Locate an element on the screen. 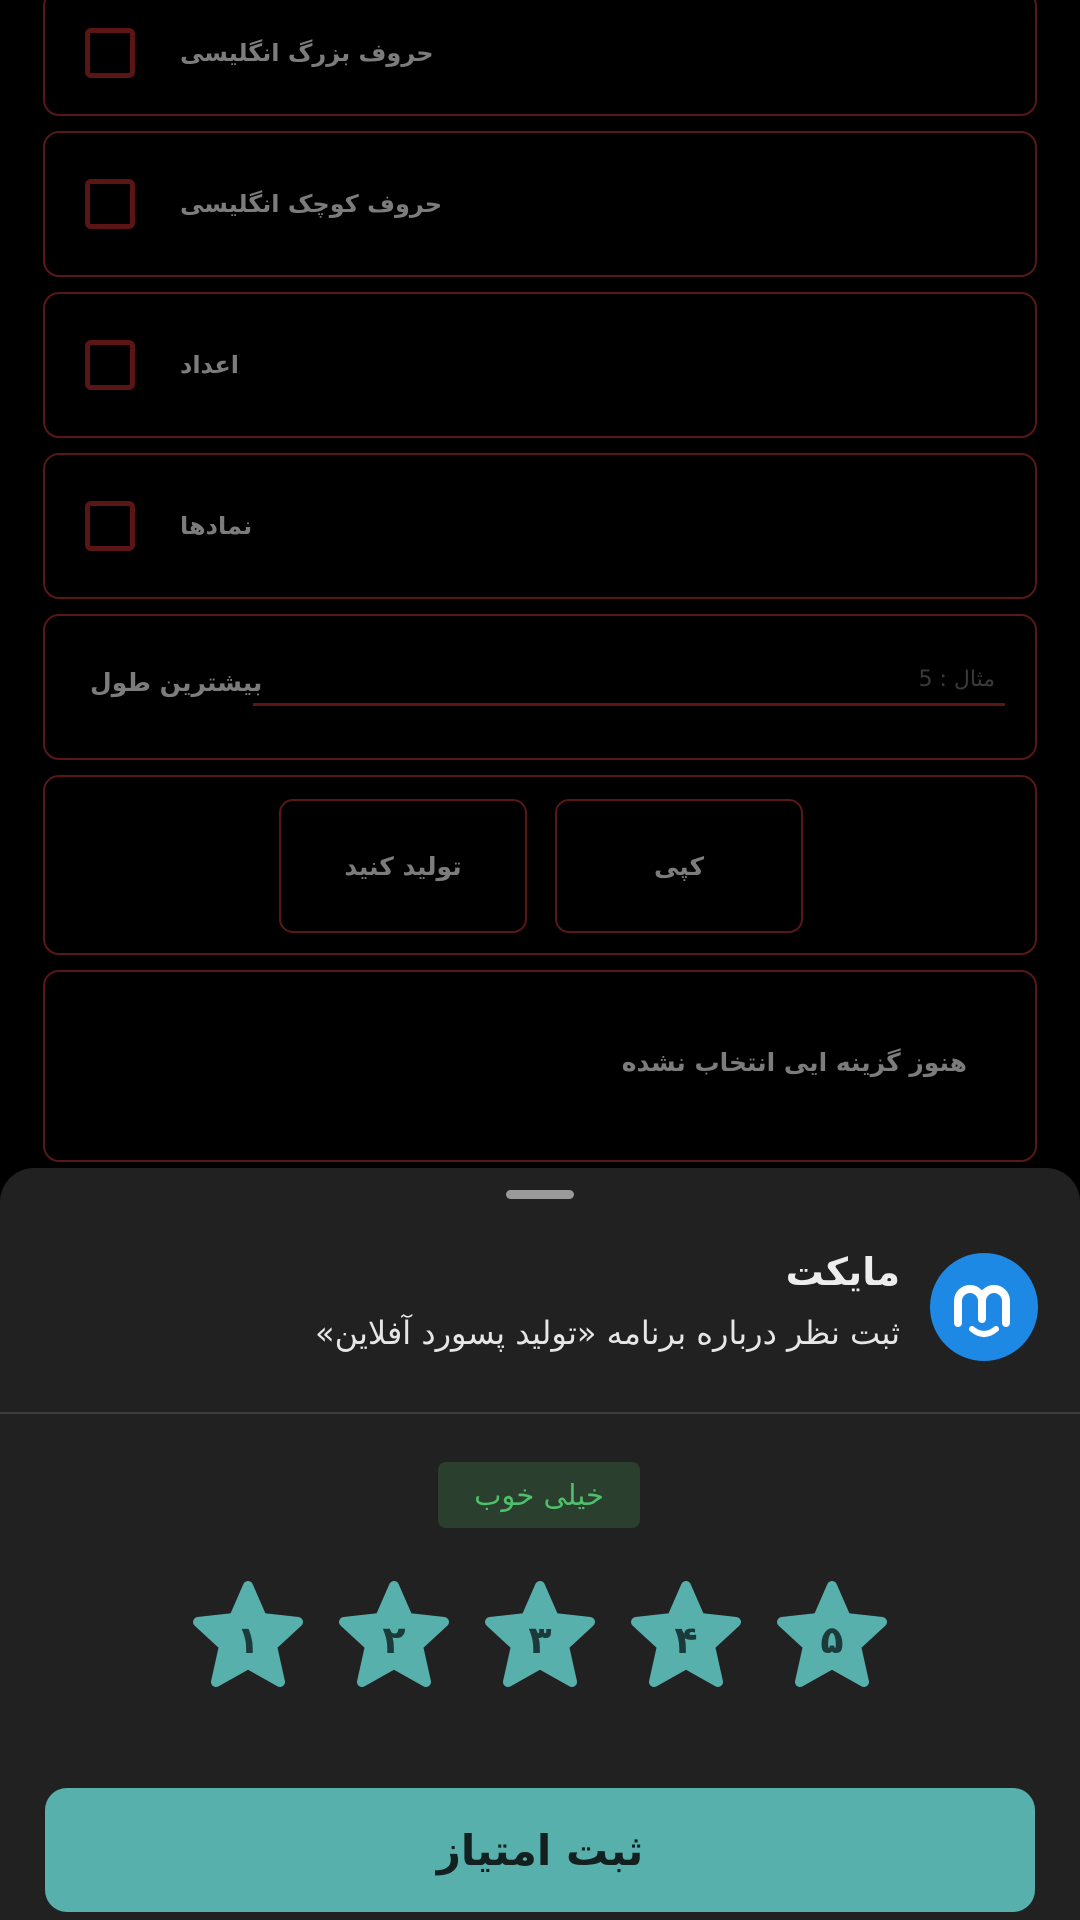 Image resolution: width=1080 pixels, height=1920 pixels. divider is located at coordinates (540, 1413).